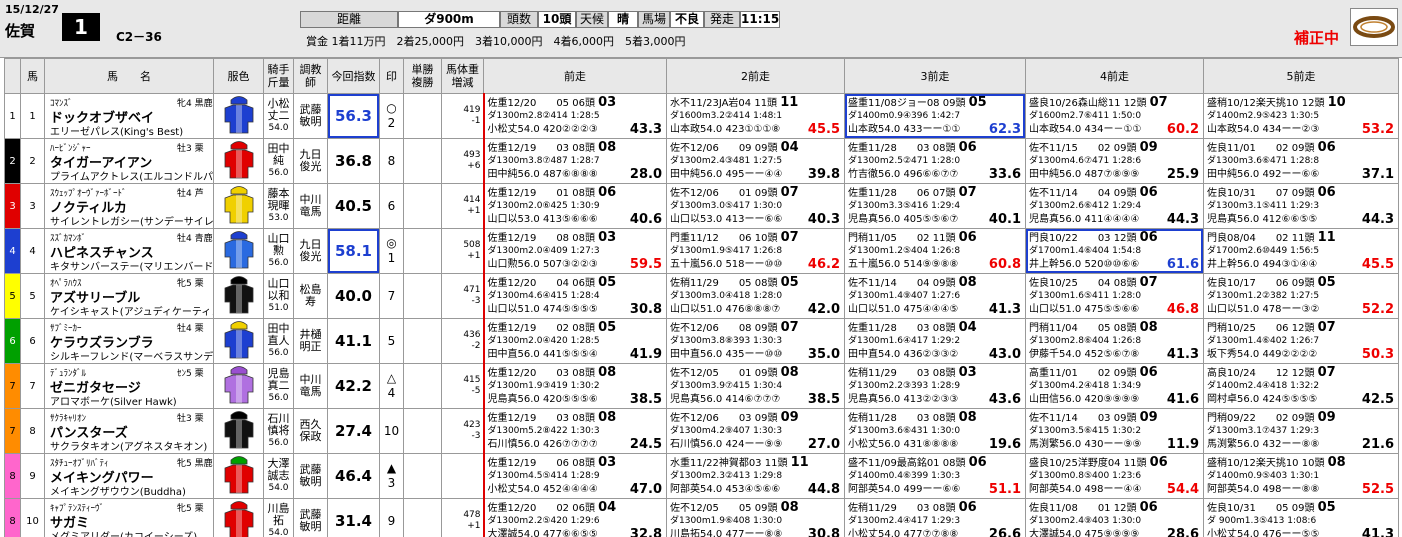 This screenshot has height=537, width=1402. Describe the element at coordinates (278, 205) in the screenshot. I see `jockey-given: 現暉` at that location.